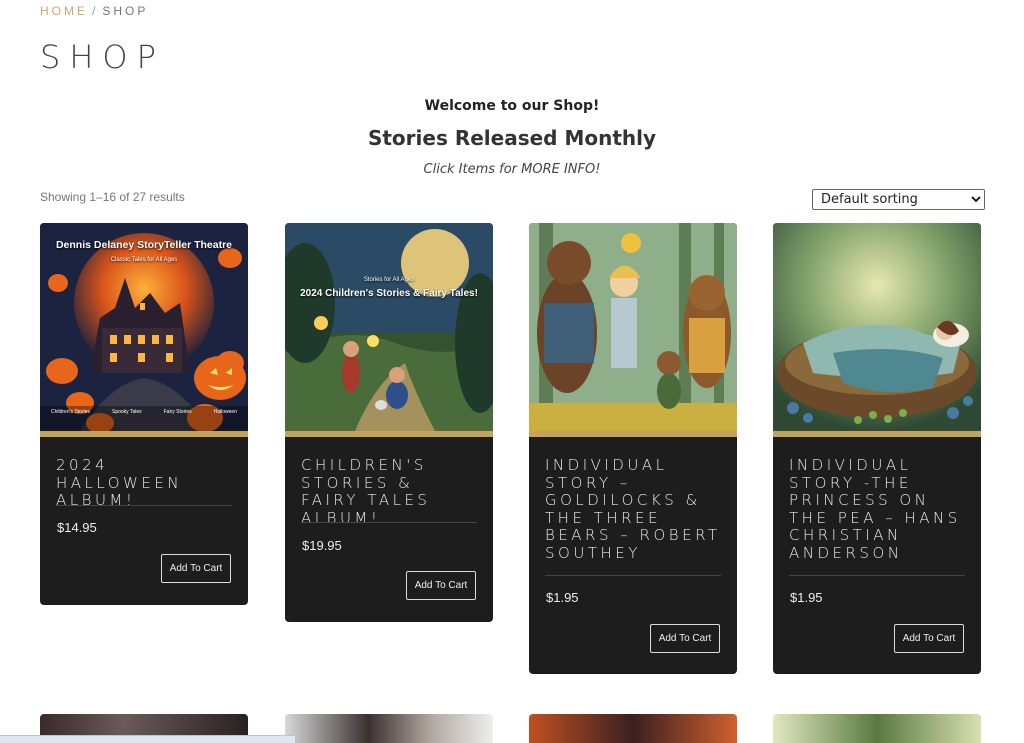 This screenshot has width=1024, height=743. What do you see at coordinates (147, 739) in the screenshot?
I see `browser-status-bar` at bounding box center [147, 739].